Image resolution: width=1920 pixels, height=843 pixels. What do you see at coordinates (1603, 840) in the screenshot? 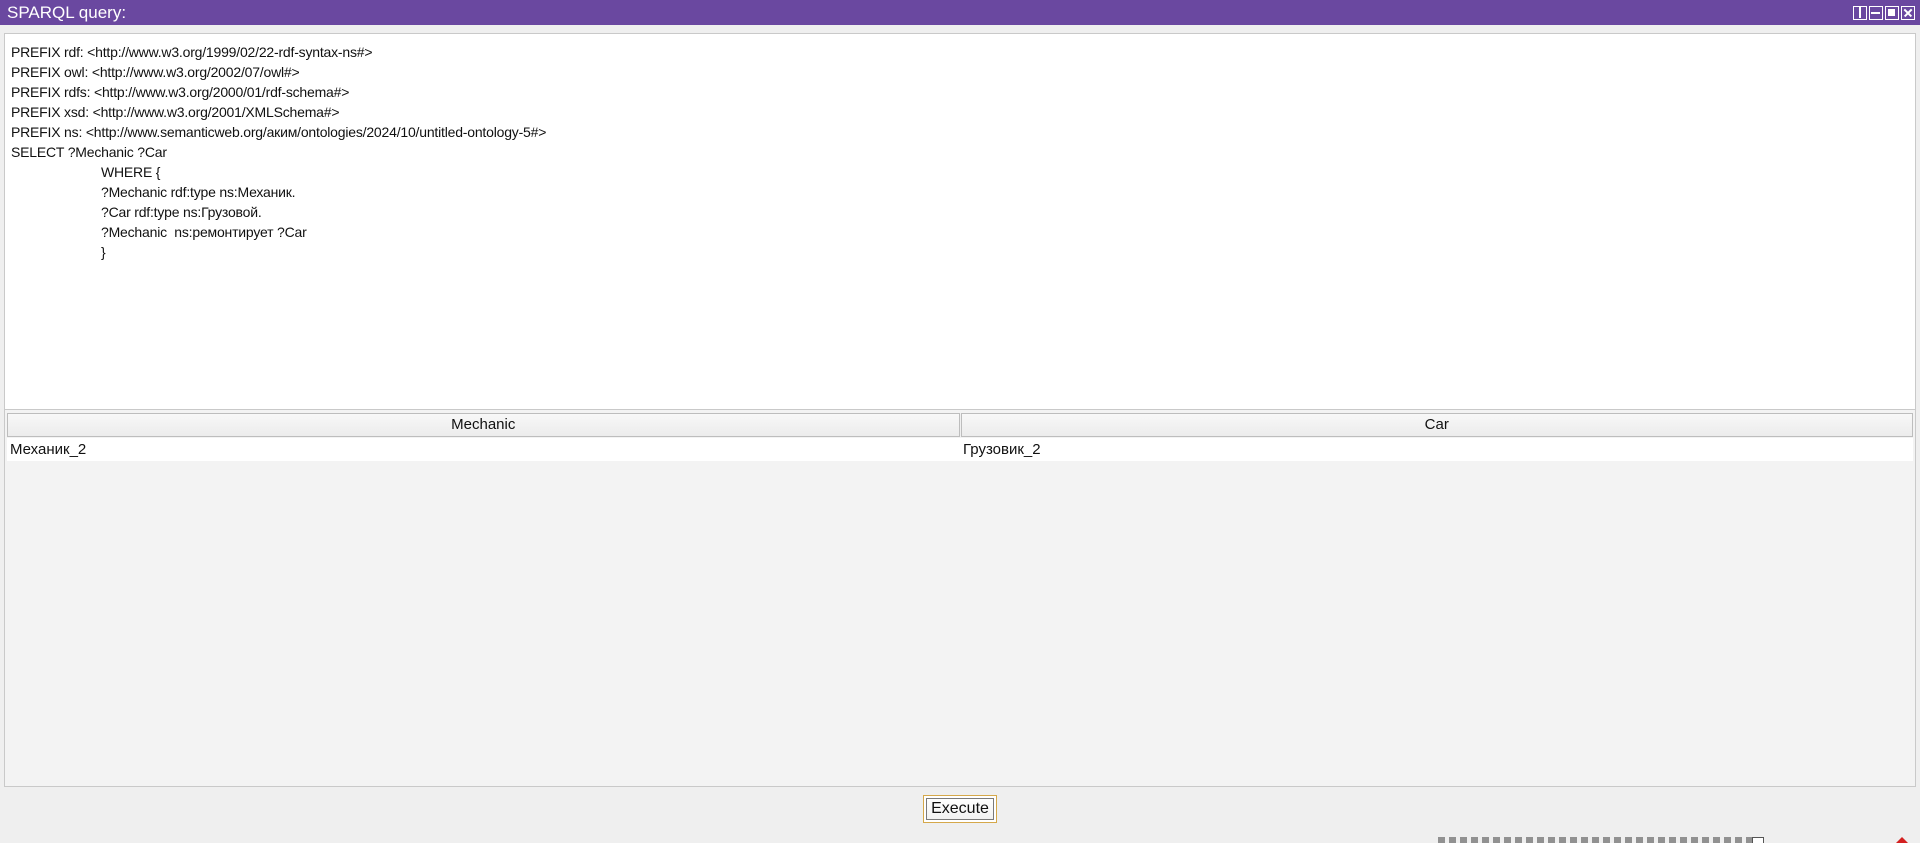
I see `cut-off-status-text` at bounding box center [1603, 840].